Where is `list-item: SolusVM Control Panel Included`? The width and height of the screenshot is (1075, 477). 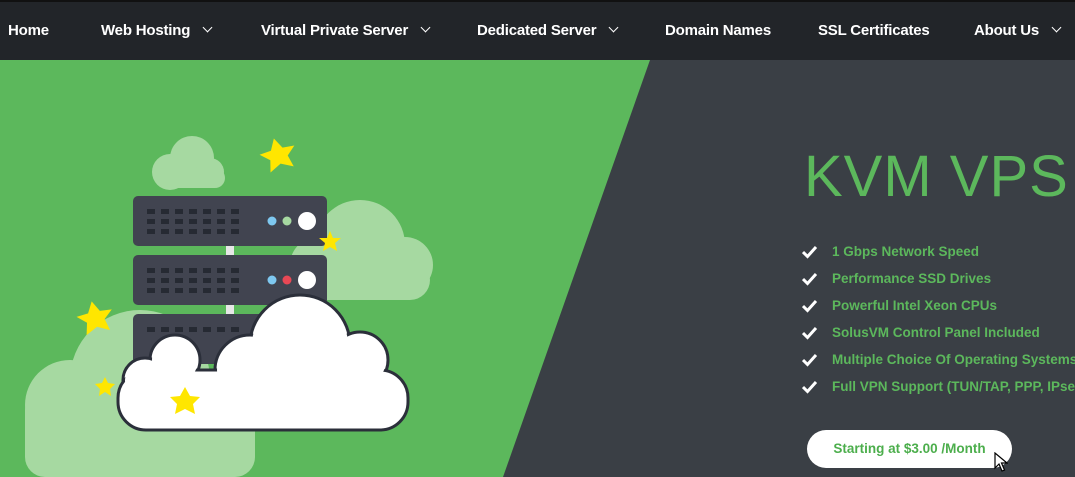
list-item: SolusVM Control Panel Included is located at coordinates (938, 337).